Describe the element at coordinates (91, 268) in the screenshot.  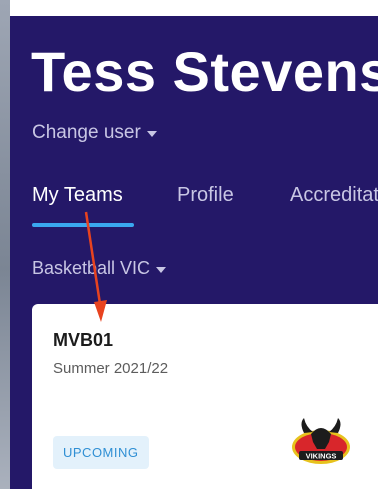
I see `organisation-label: Basketball VIC` at that location.